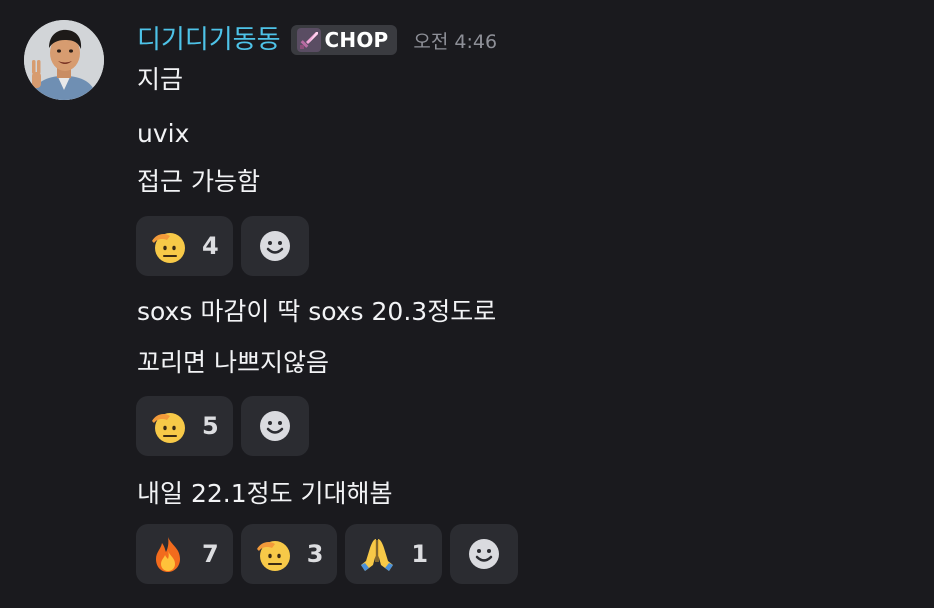 The image size is (934, 608). I want to click on fire-icon, so click(168, 554).